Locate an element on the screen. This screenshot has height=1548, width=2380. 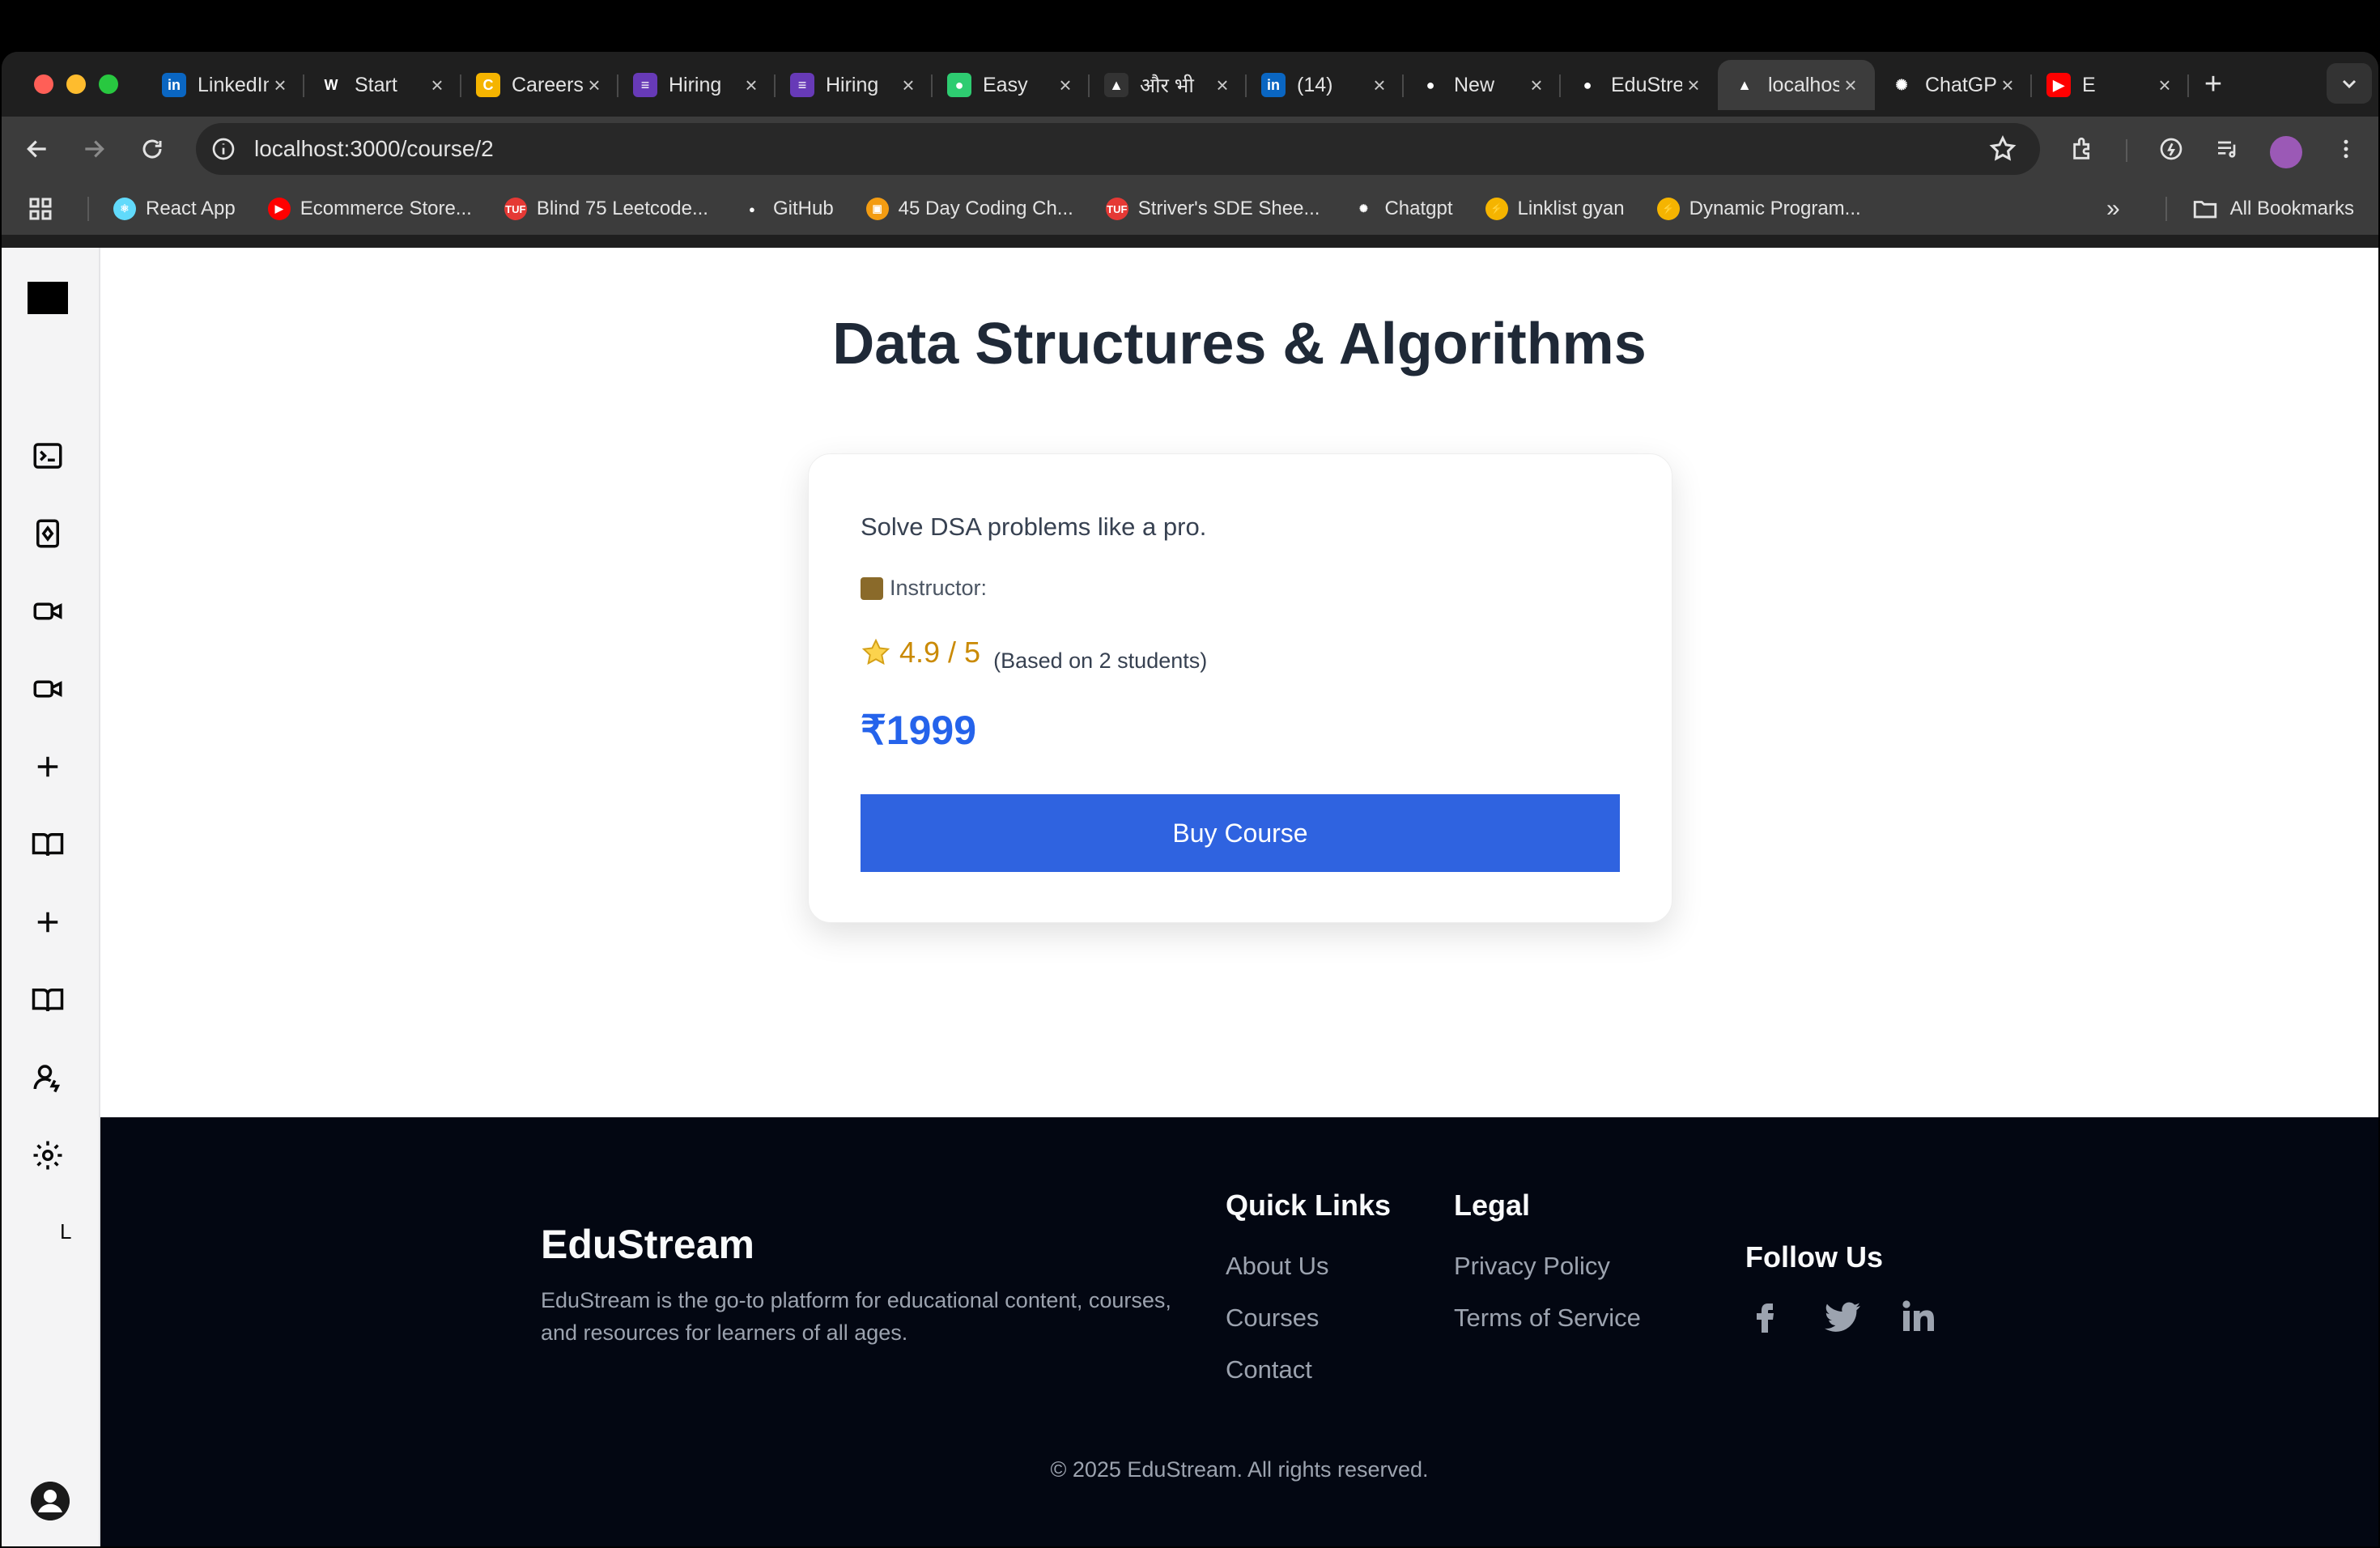
browser-tab: C Careers × is located at coordinates (539, 85).